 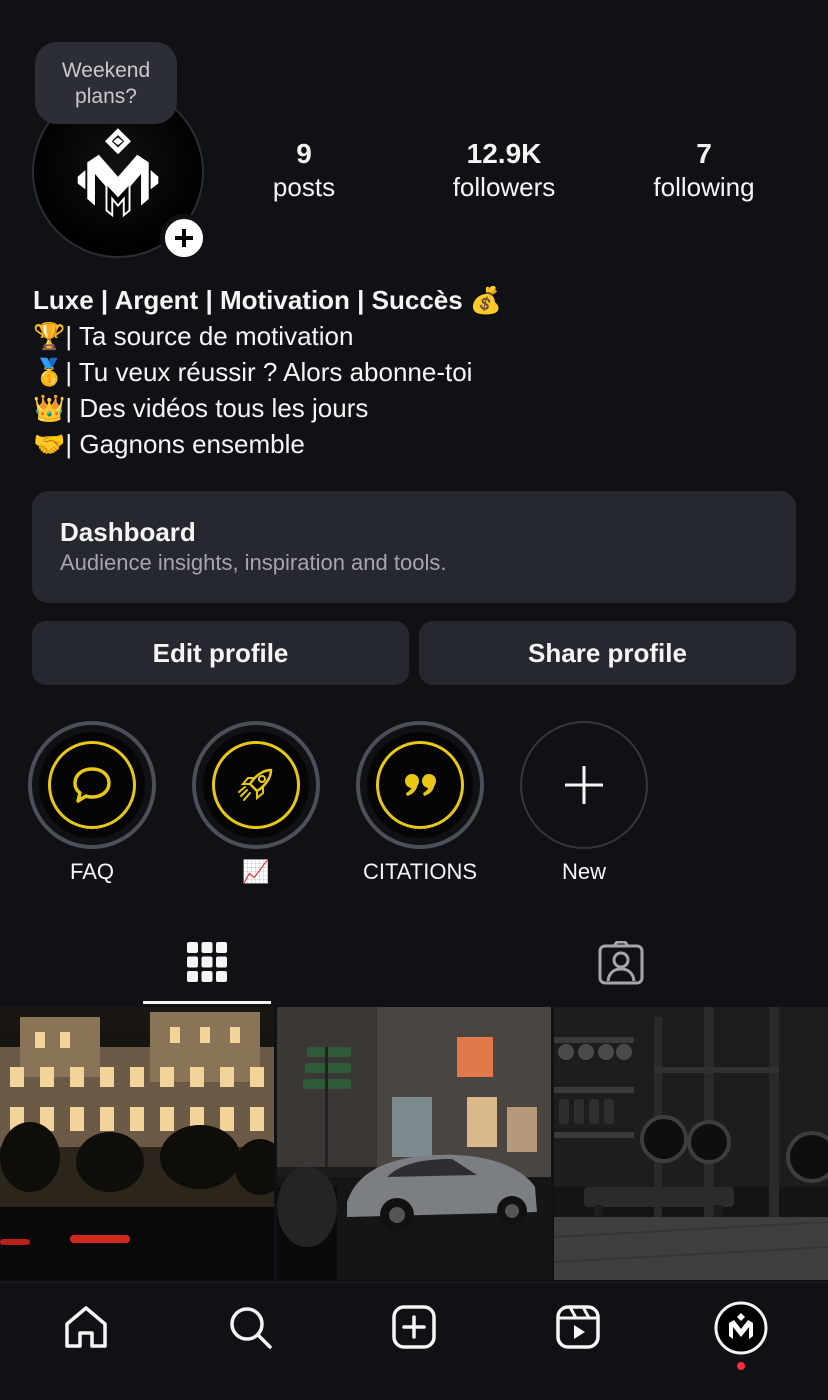 I want to click on highlight-label: FAQ, so click(x=91, y=871).